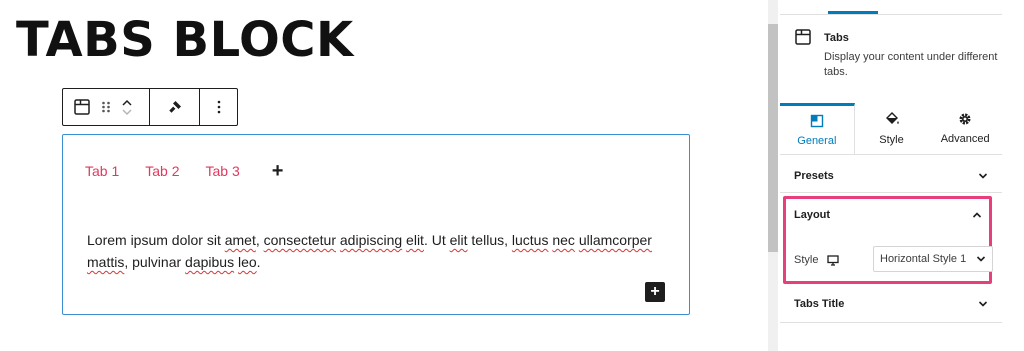 This screenshot has height=351, width=1024. What do you see at coordinates (814, 176) in the screenshot?
I see `presets-panel-title: Presets` at bounding box center [814, 176].